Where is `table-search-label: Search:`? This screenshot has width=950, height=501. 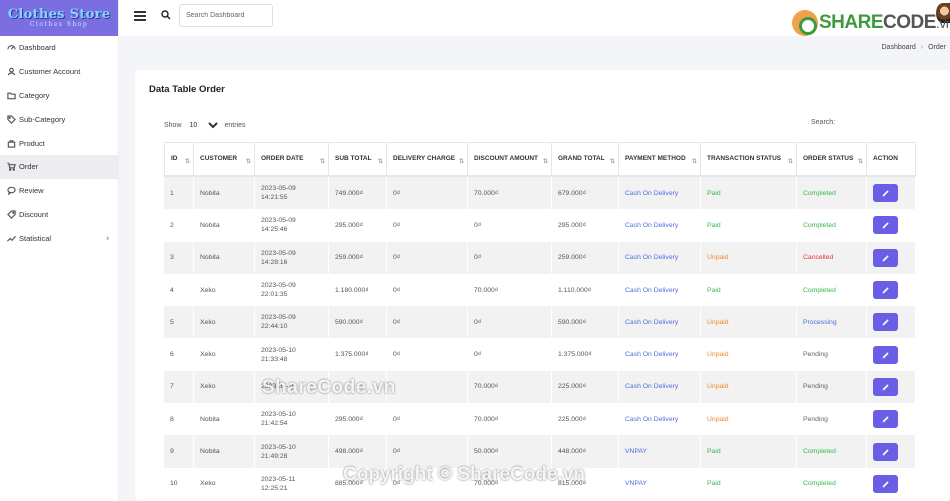
table-search-label: Search: is located at coordinates (823, 122).